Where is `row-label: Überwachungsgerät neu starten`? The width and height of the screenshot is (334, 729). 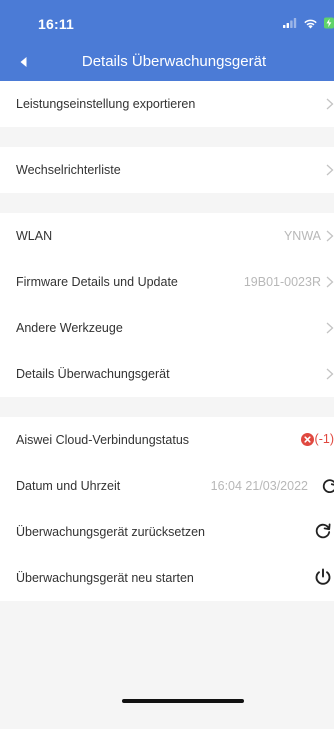
row-label: Überwachungsgerät neu starten is located at coordinates (105, 578).